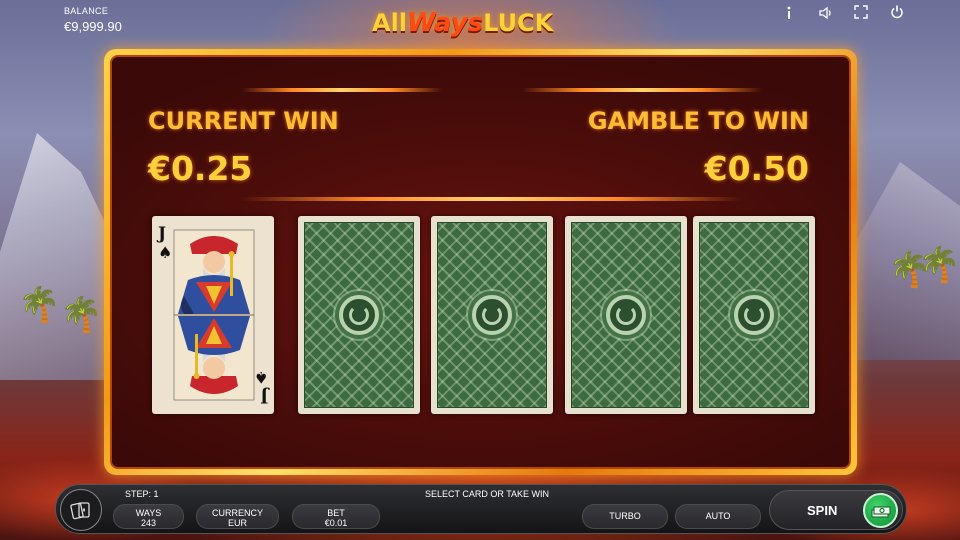 The height and width of the screenshot is (540, 960). What do you see at coordinates (148, 513) in the screenshot?
I see `ways-label: WAYS` at bounding box center [148, 513].